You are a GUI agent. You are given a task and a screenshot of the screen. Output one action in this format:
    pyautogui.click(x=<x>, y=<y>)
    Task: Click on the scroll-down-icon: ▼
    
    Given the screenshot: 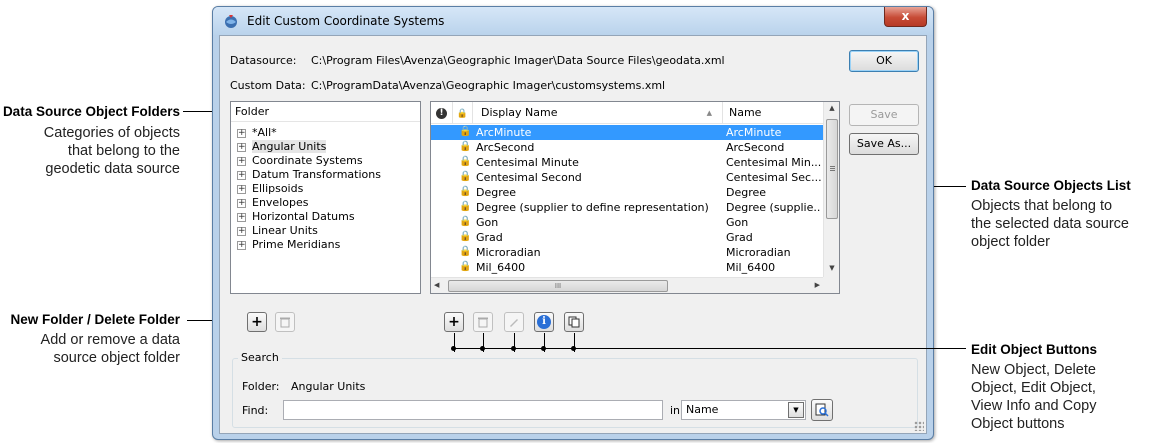 What is the action you would take?
    pyautogui.click(x=831, y=268)
    